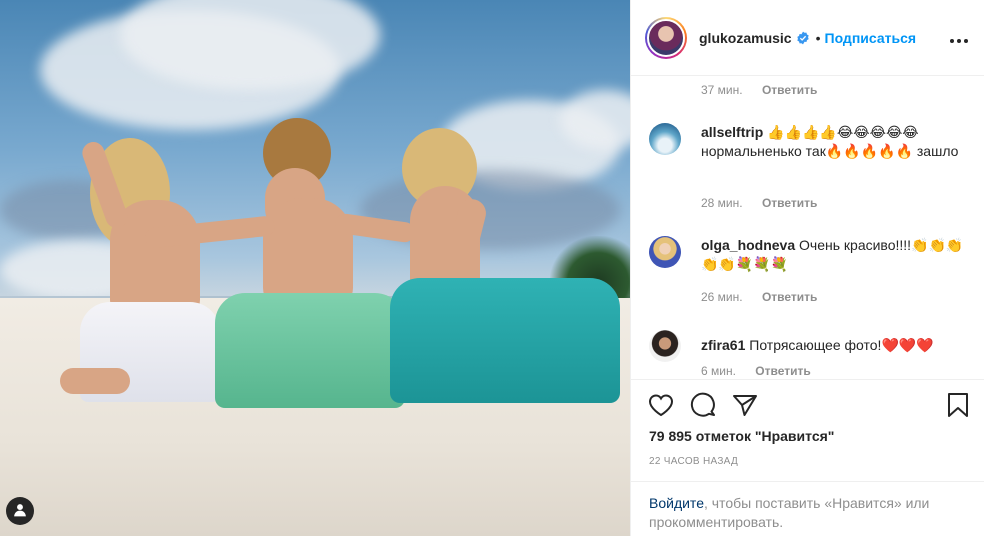 This screenshot has width=984, height=536. I want to click on comment-time: 6 мин., so click(718, 371).